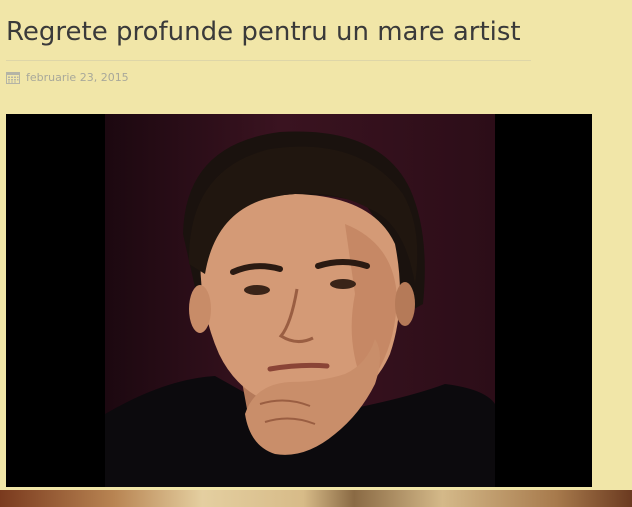 This screenshot has width=632, height=507. I want to click on post-date: februarie 23, 2015, so click(77, 77).